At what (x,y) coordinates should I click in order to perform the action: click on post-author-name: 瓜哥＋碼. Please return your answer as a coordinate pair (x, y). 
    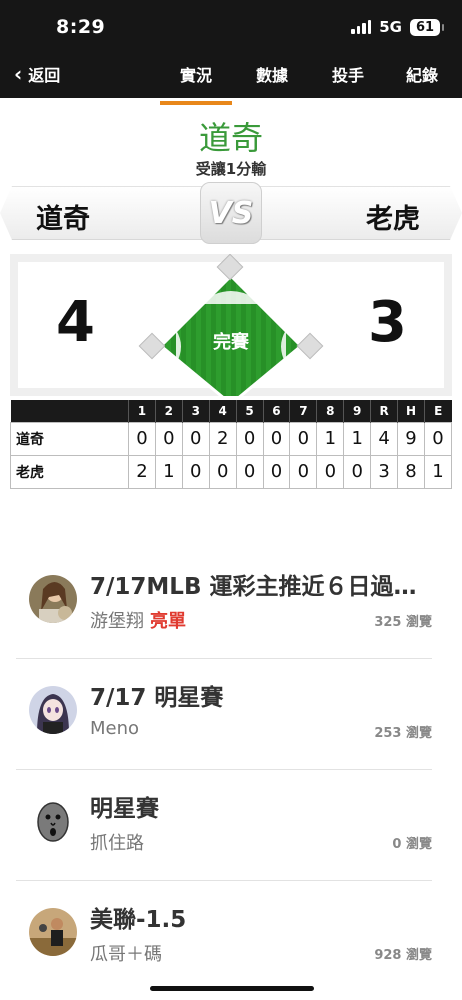
    Looking at the image, I should click on (126, 954).